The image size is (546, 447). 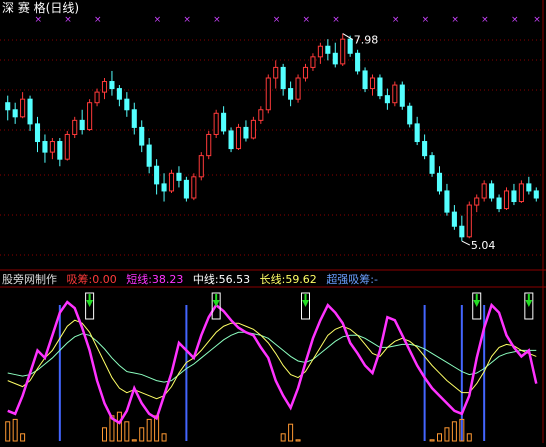 I want to click on high-price-label: 7.98, so click(x=366, y=40).